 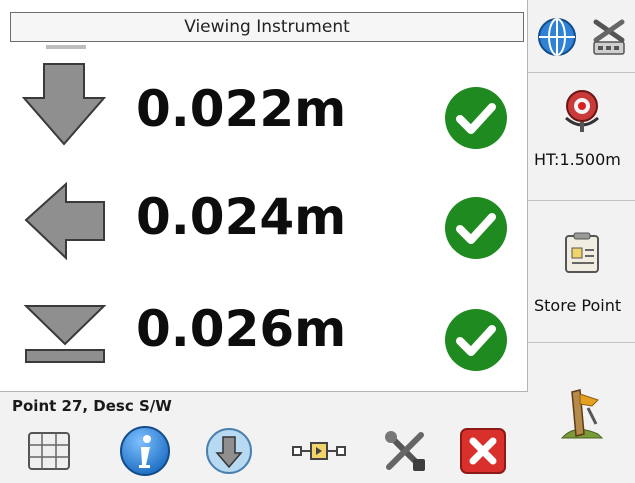 I want to click on settings-button, so click(x=405, y=451).